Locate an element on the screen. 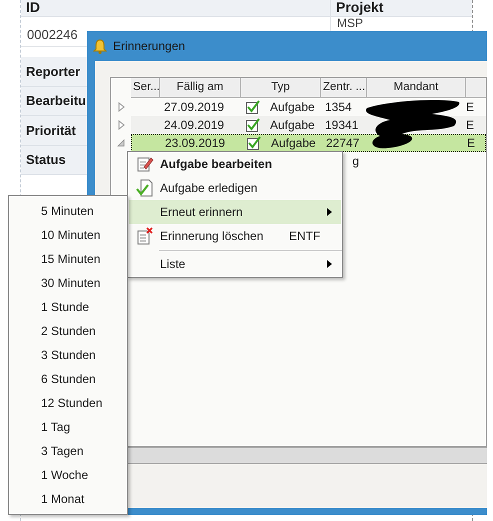 Image resolution: width=493 pixels, height=521 pixels. column-header: Mandant is located at coordinates (416, 88).